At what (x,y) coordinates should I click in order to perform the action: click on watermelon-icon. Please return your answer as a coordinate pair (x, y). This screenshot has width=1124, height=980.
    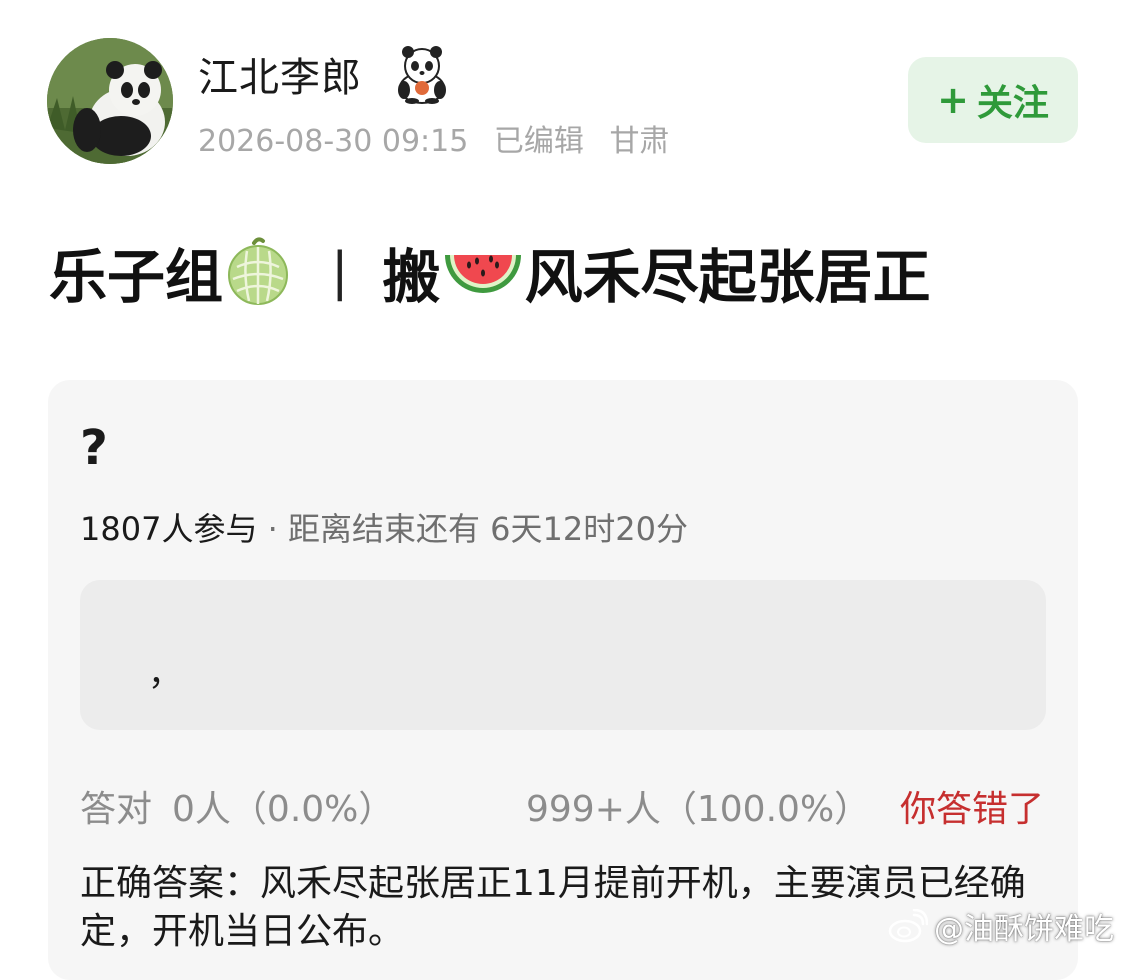
    Looking at the image, I should click on (482, 274).